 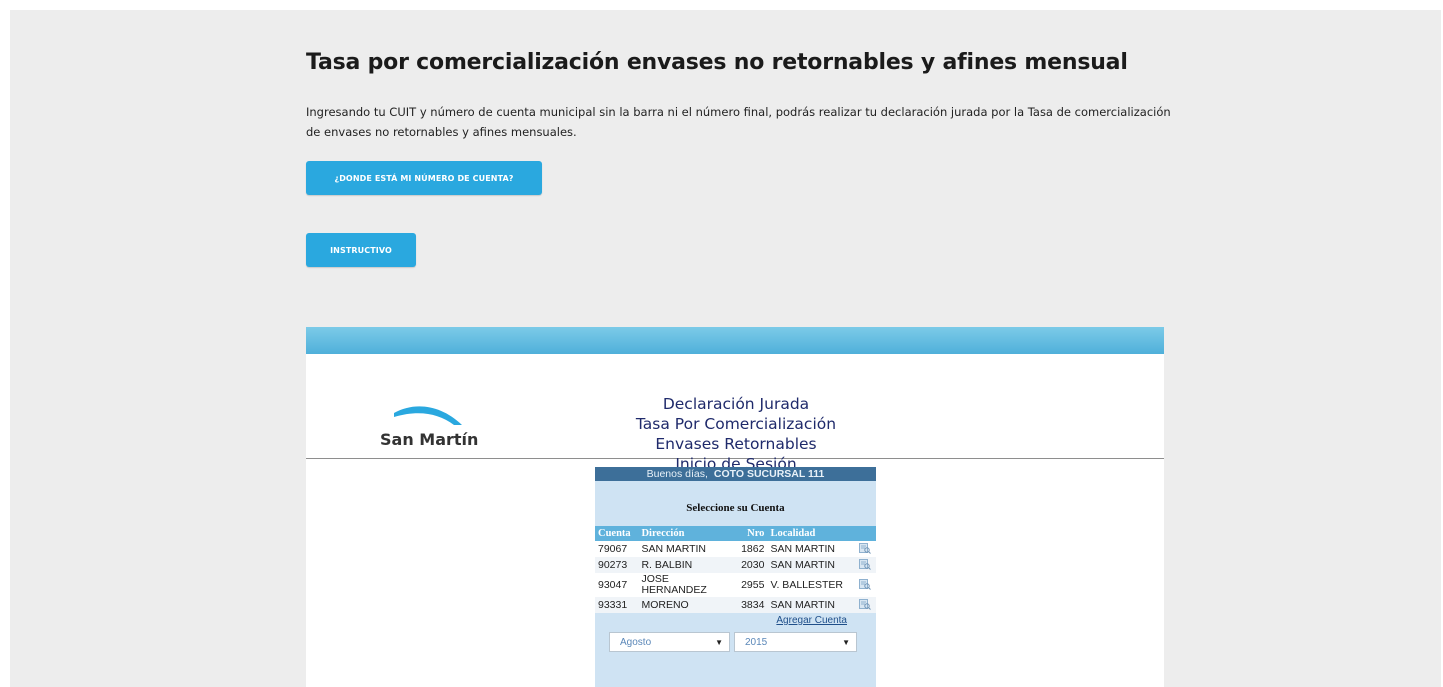 I want to click on select-account-title: Seleccione su Cuenta, so click(x=735, y=508).